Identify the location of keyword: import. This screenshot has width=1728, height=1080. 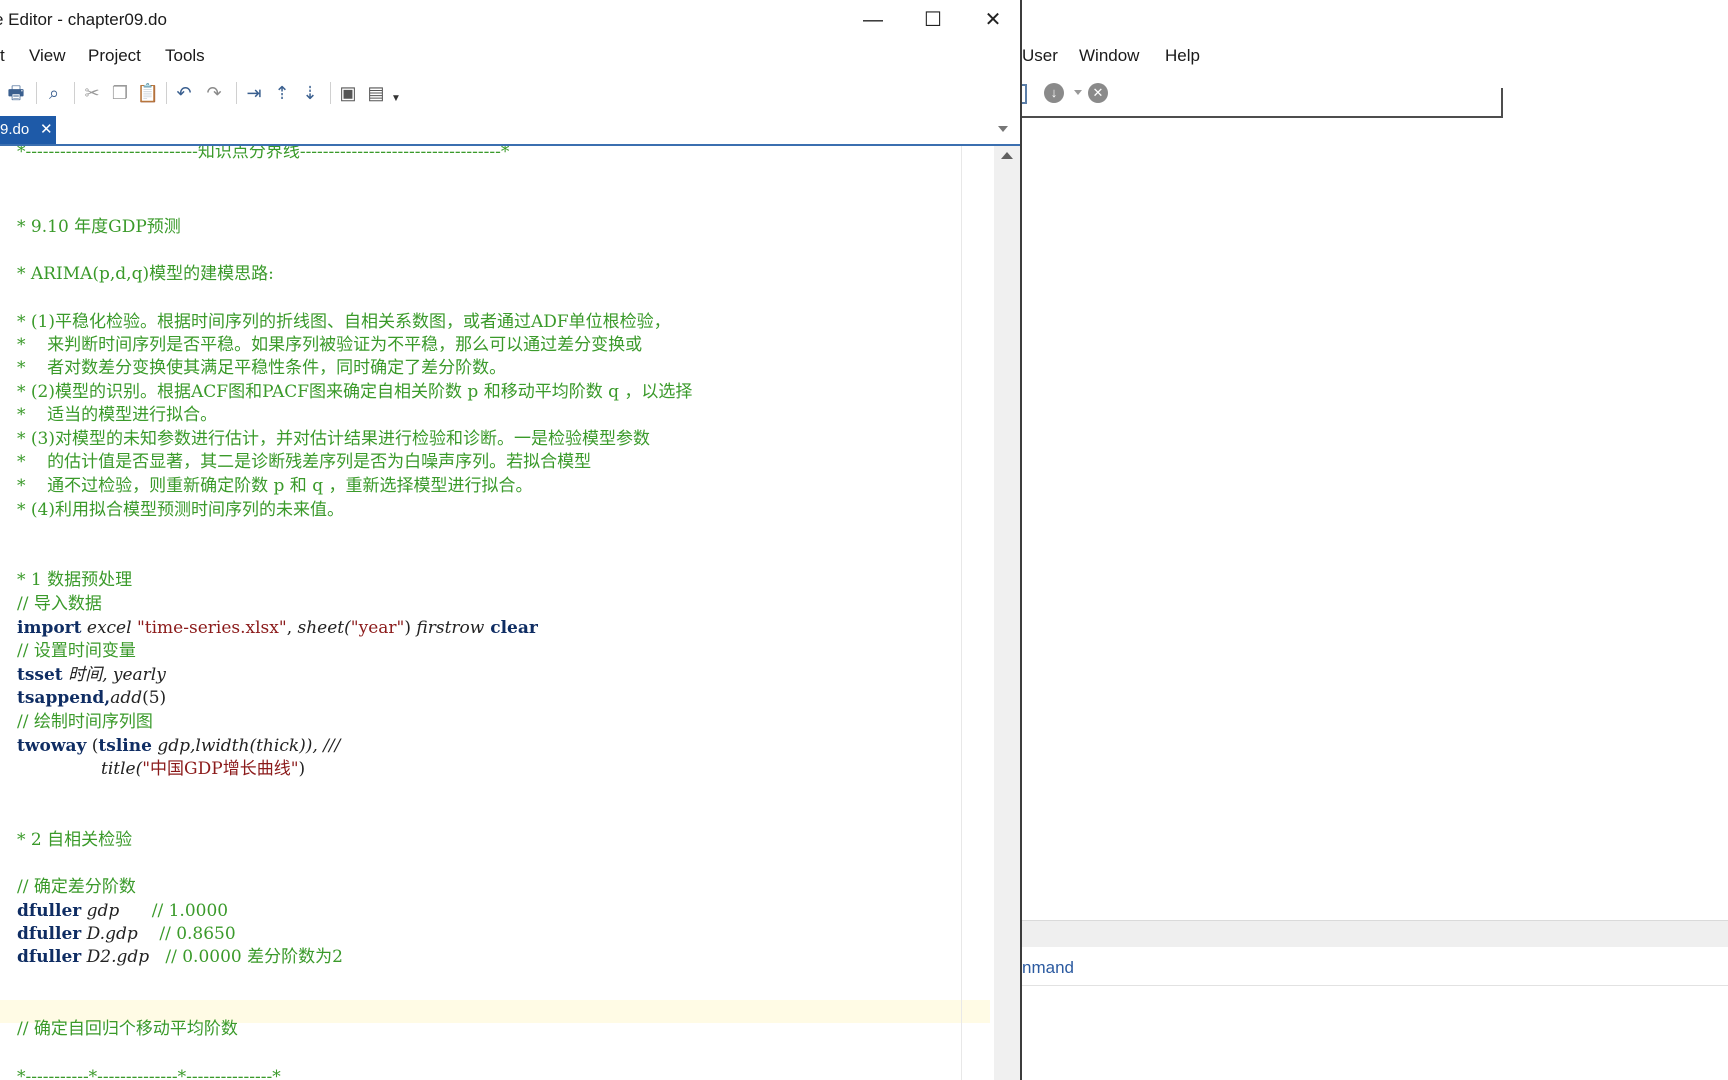
(49, 628).